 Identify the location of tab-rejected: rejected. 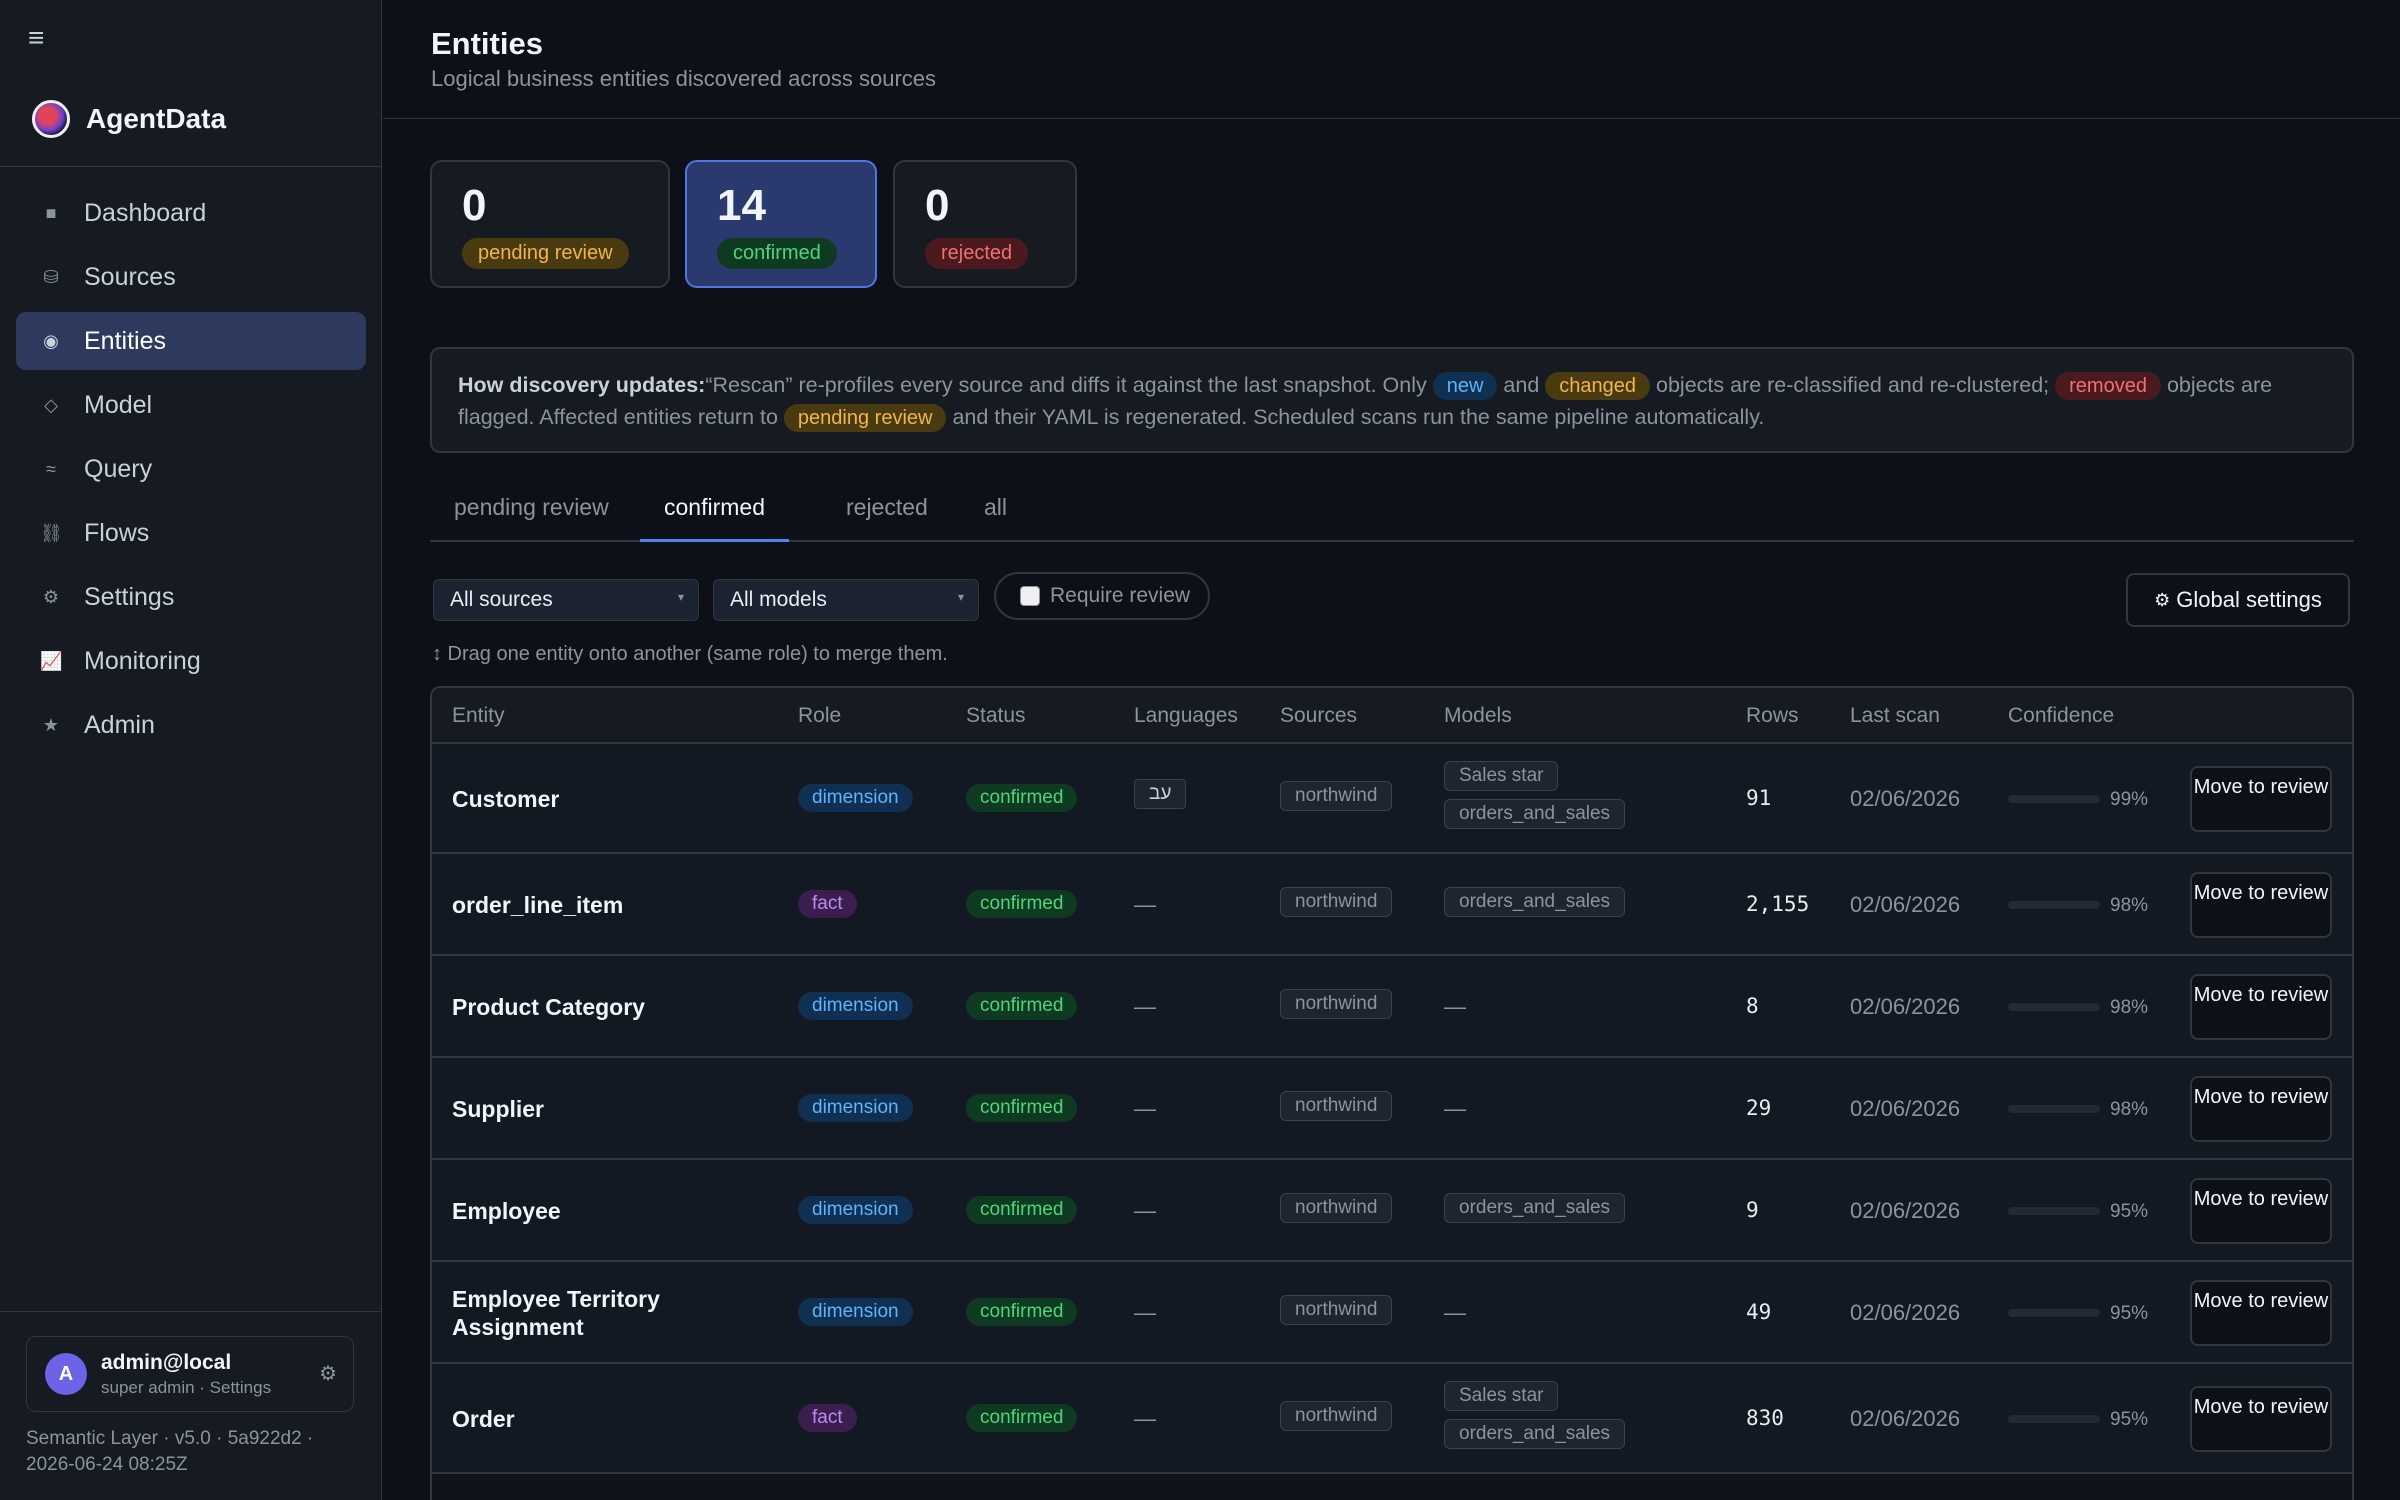
(887, 518).